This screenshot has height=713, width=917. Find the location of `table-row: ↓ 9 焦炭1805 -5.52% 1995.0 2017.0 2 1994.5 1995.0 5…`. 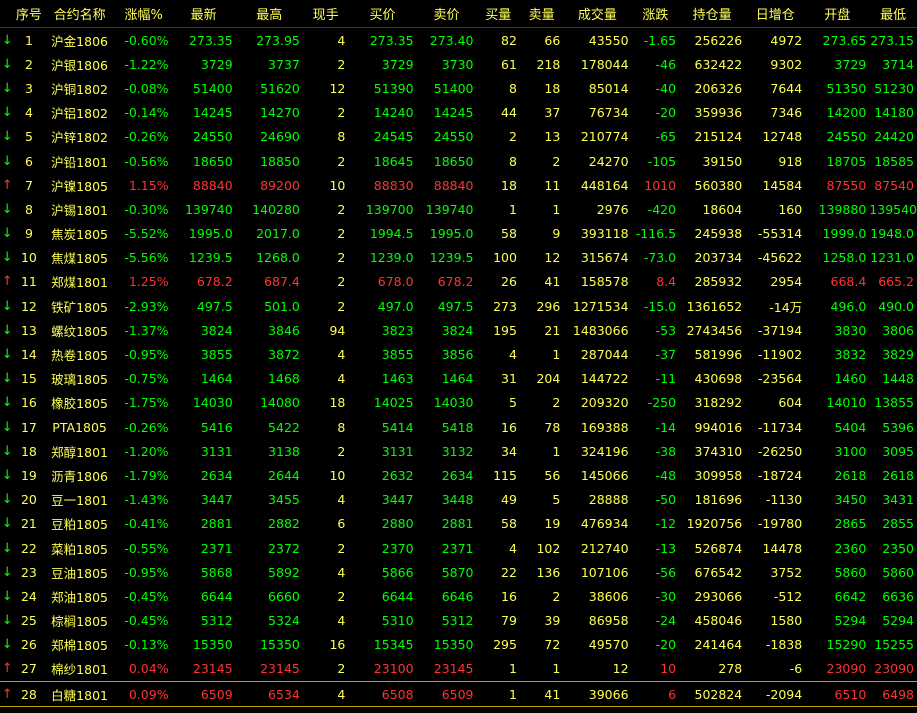

table-row: ↓ 9 焦炭1805 -5.52% 1995.0 2017.0 2 1994.5 1995.0 5… is located at coordinates (458, 234).